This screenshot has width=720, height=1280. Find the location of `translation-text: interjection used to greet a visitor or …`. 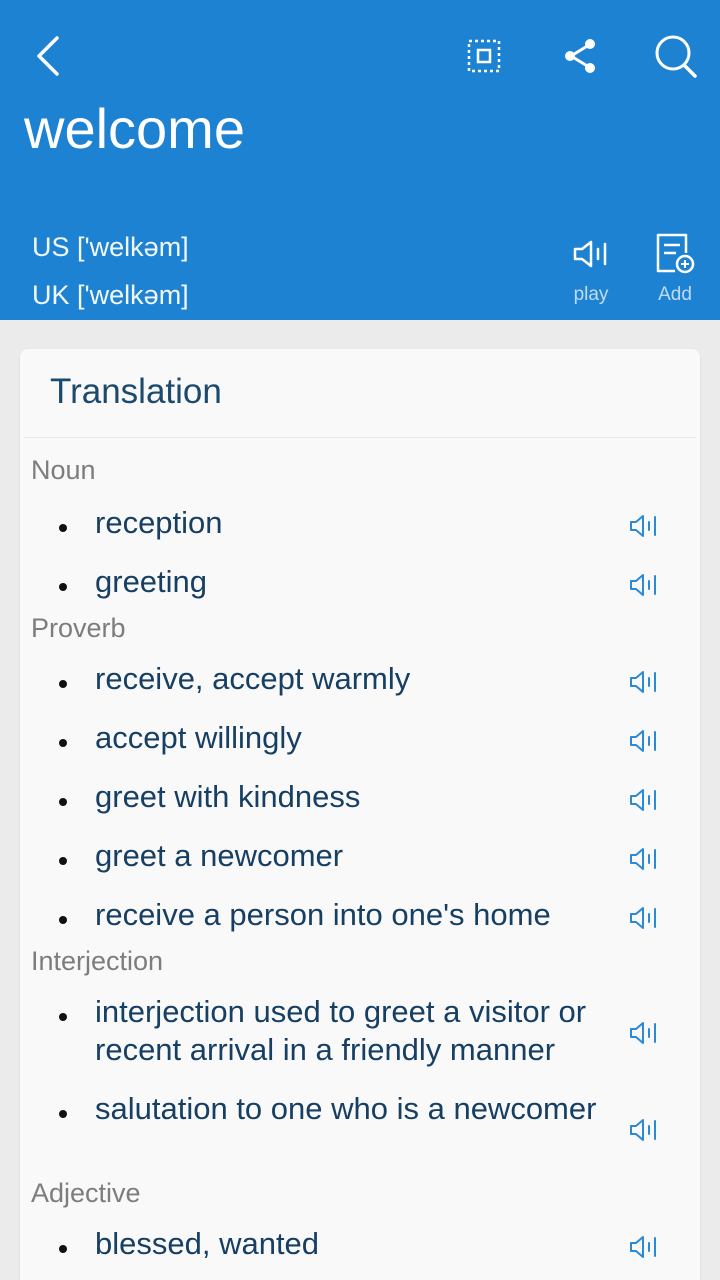

translation-text: interjection used to greet a visitor or … is located at coordinates (341, 1030).